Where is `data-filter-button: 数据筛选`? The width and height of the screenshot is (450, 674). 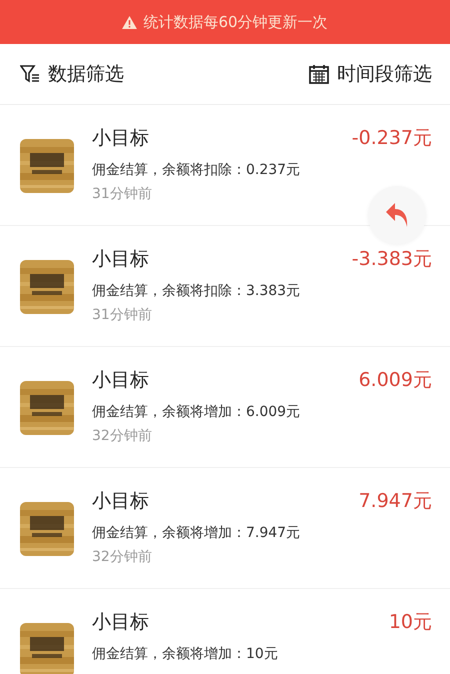
data-filter-button: 数据筛选 is located at coordinates (72, 74).